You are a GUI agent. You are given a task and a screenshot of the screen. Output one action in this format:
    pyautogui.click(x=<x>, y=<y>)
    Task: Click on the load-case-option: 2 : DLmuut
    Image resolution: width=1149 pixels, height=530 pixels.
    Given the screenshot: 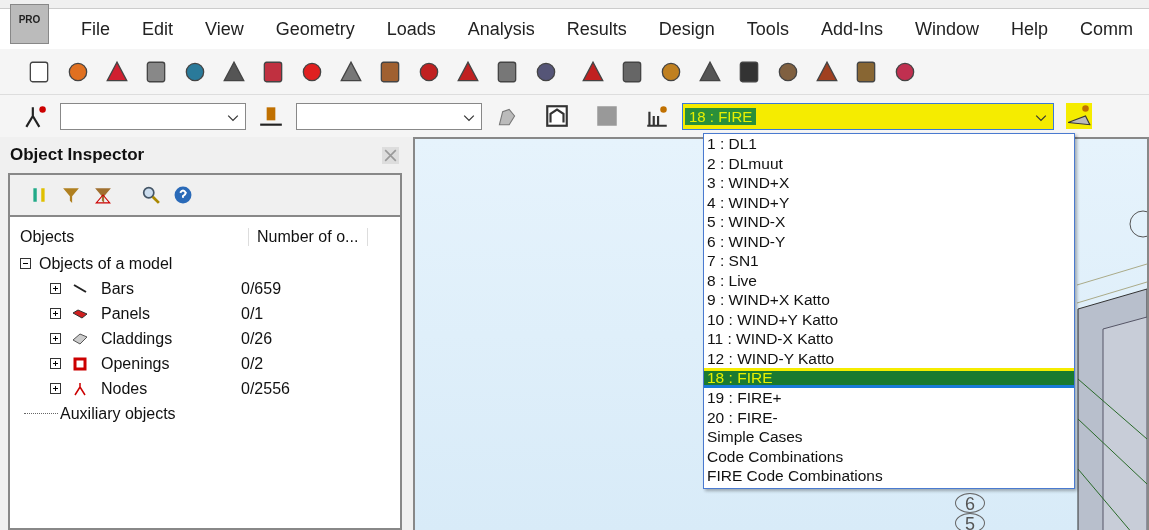 What is the action you would take?
    pyautogui.click(x=889, y=163)
    